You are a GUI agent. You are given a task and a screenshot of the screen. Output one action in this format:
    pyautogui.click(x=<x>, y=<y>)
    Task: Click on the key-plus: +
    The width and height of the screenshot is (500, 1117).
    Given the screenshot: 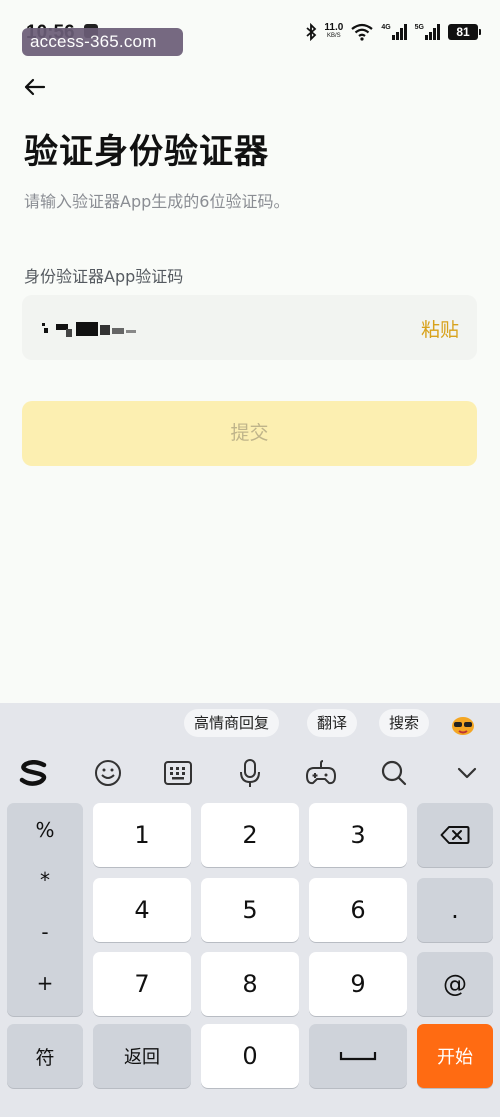 What is the action you would take?
    pyautogui.click(x=45, y=983)
    